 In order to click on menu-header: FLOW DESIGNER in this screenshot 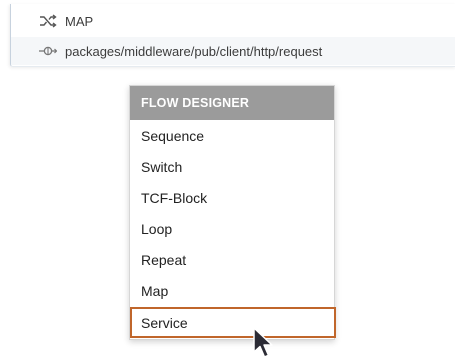, I will do `click(232, 103)`.